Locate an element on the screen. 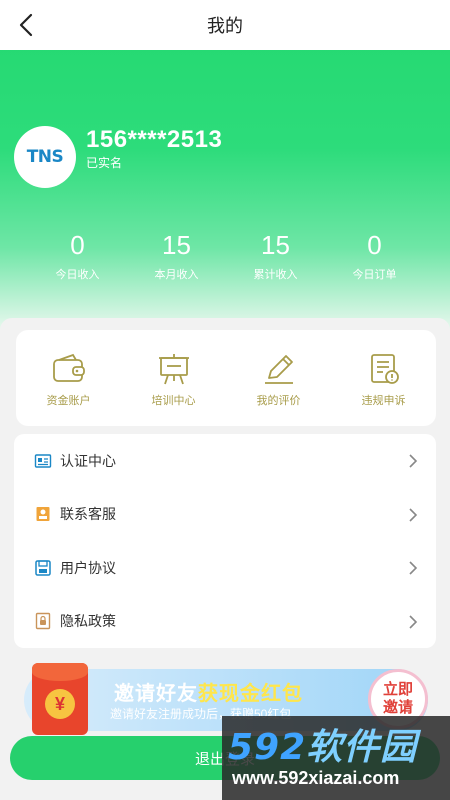 The image size is (450, 800). menu-item-certification: 认证中心 is located at coordinates (225, 461).